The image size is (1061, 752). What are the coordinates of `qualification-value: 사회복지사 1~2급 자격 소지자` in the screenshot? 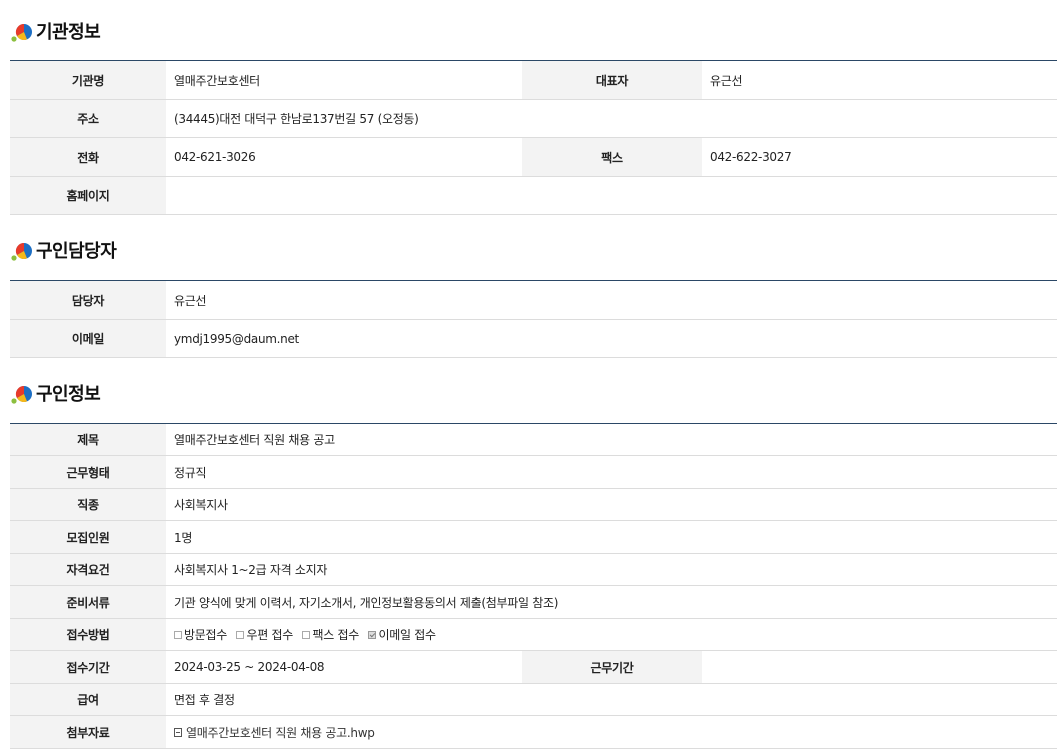 It's located at (611, 569).